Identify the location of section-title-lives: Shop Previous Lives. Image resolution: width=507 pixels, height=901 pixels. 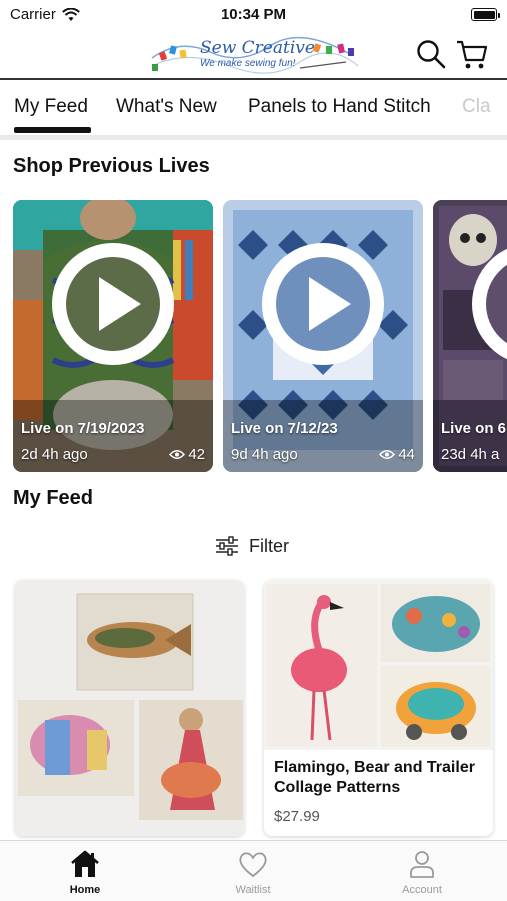
(111, 166).